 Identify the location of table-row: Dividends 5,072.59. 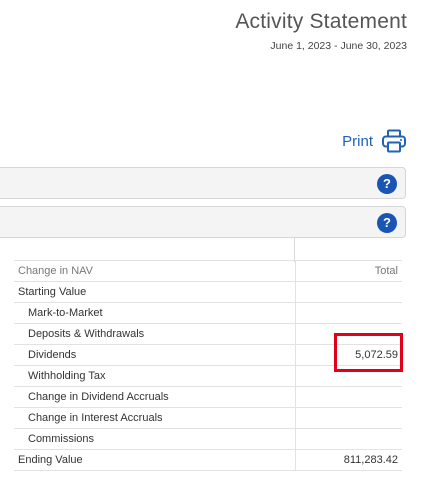
(208, 355).